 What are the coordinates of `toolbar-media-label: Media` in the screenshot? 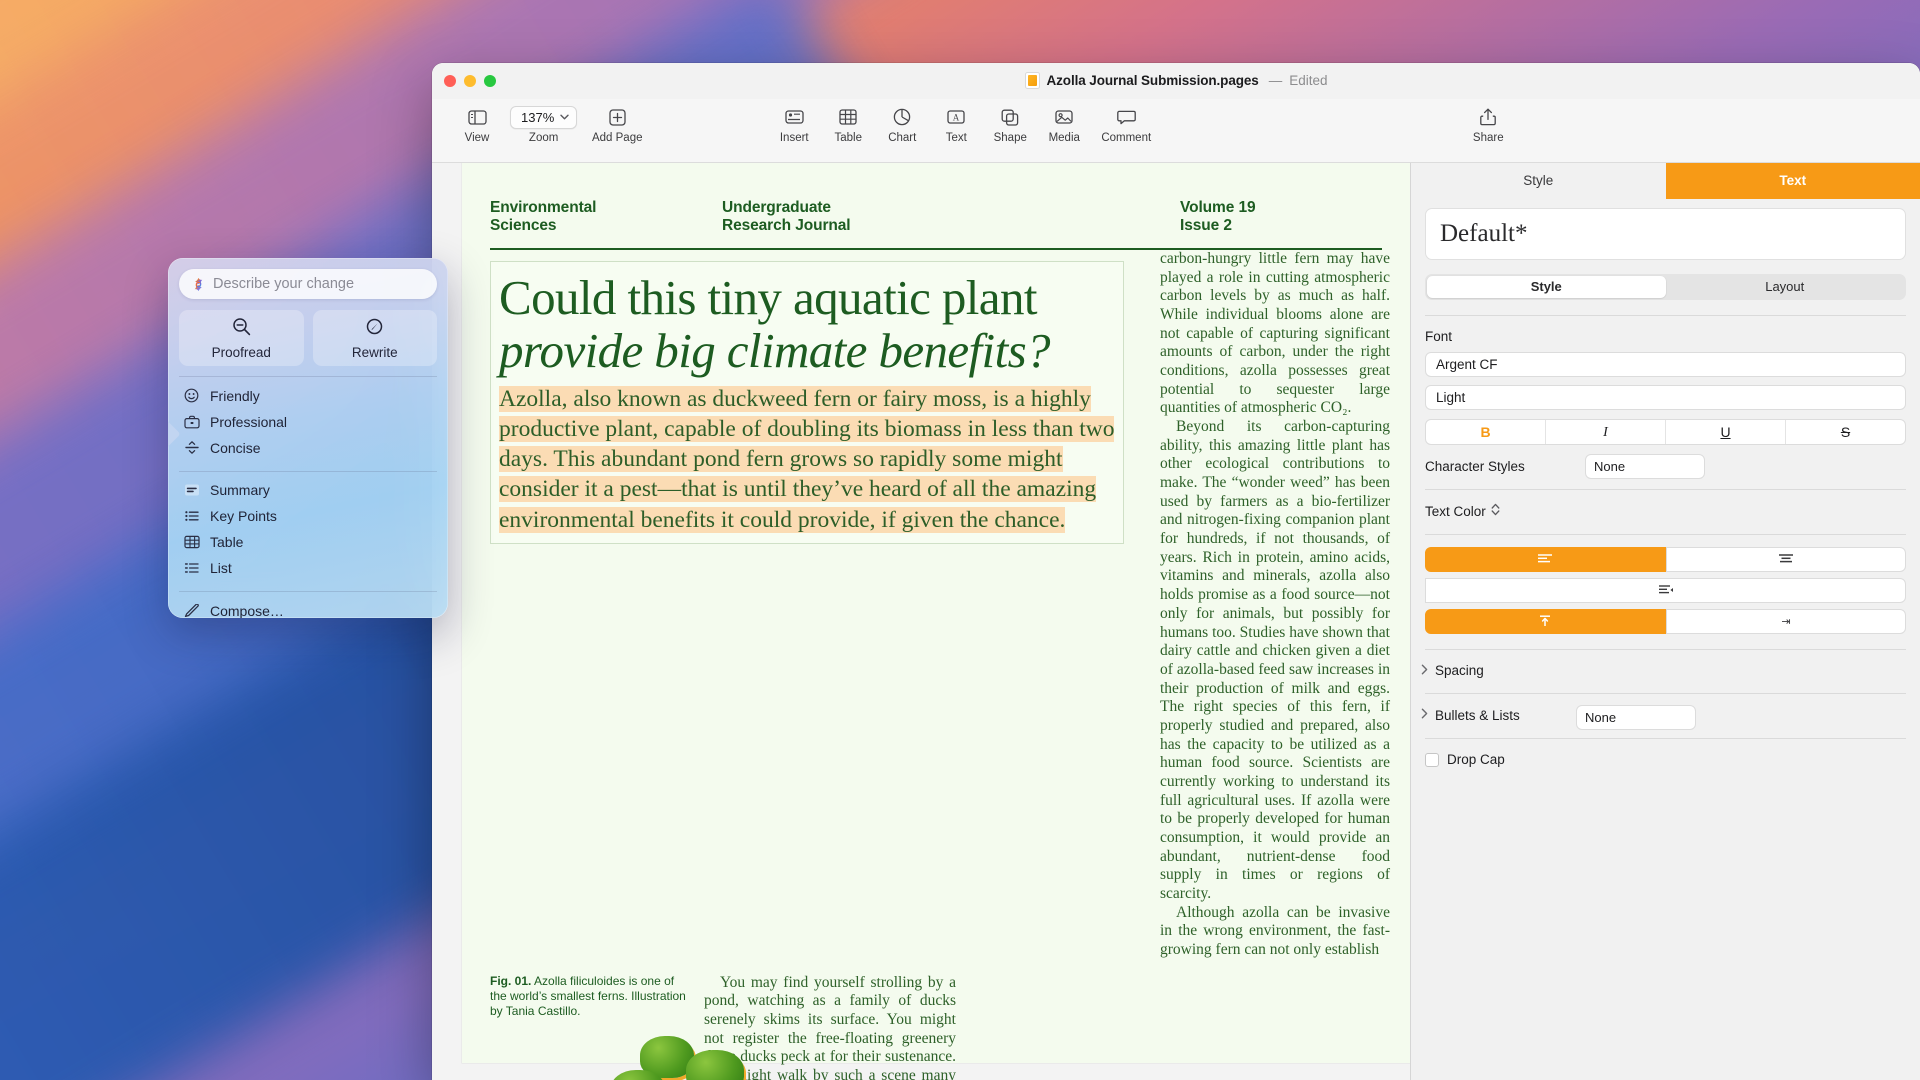 It's located at (1064, 138).